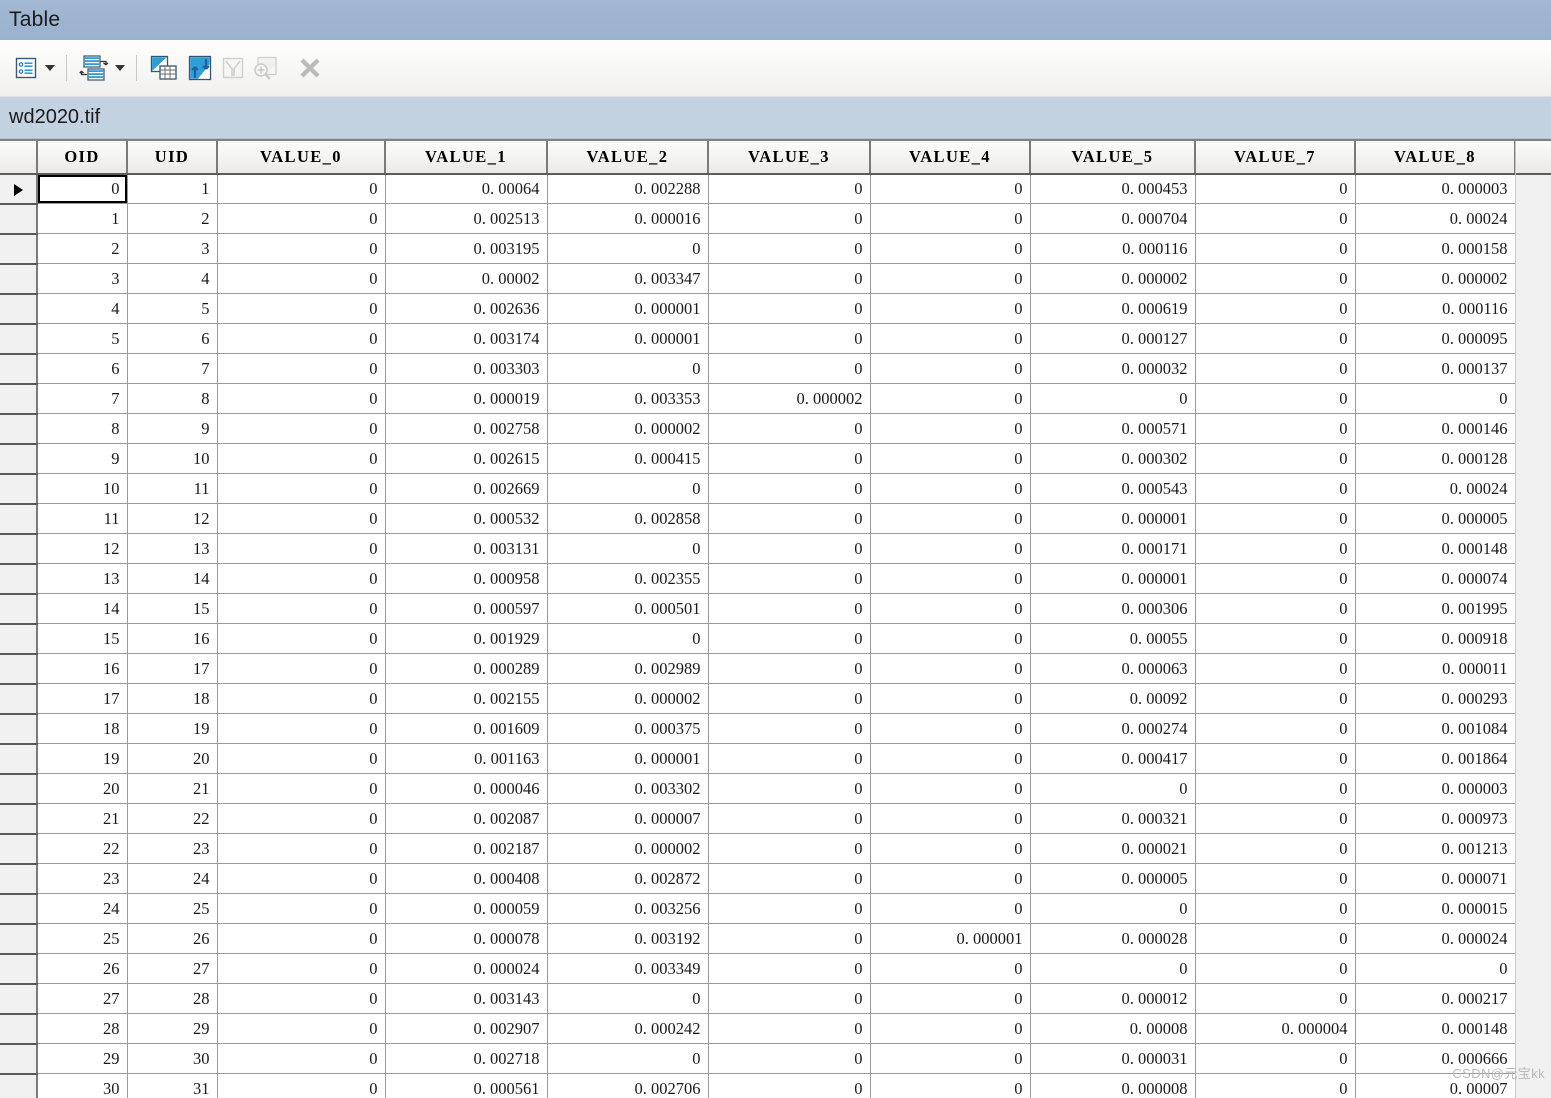  What do you see at coordinates (82, 338) in the screenshot?
I see `cell-oid: 5` at bounding box center [82, 338].